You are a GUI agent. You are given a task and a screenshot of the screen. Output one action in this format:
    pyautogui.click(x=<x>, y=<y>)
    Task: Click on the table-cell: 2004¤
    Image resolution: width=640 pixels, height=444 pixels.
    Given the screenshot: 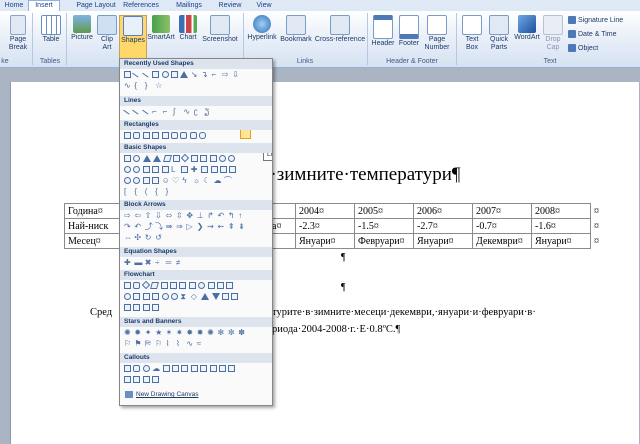 What is the action you would take?
    pyautogui.click(x=325, y=211)
    